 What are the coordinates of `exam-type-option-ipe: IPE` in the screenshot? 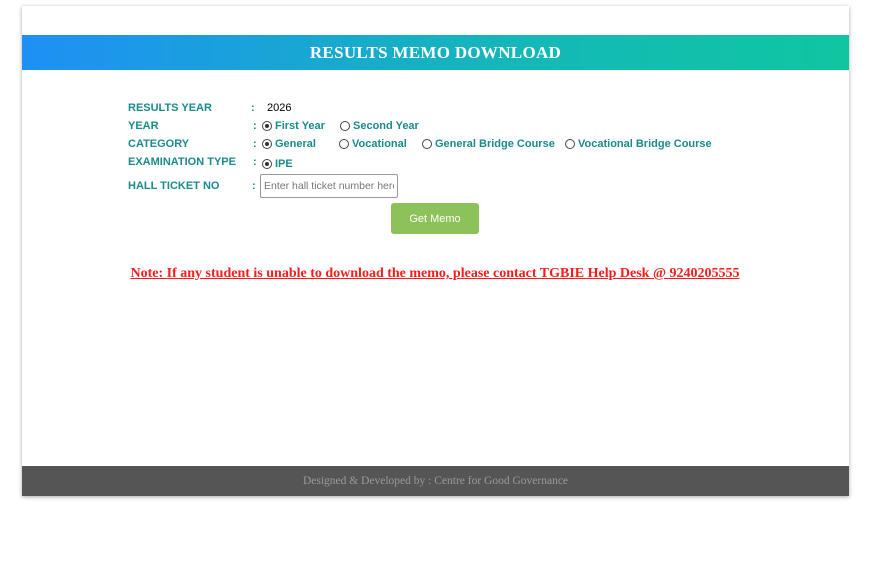 It's located at (277, 164).